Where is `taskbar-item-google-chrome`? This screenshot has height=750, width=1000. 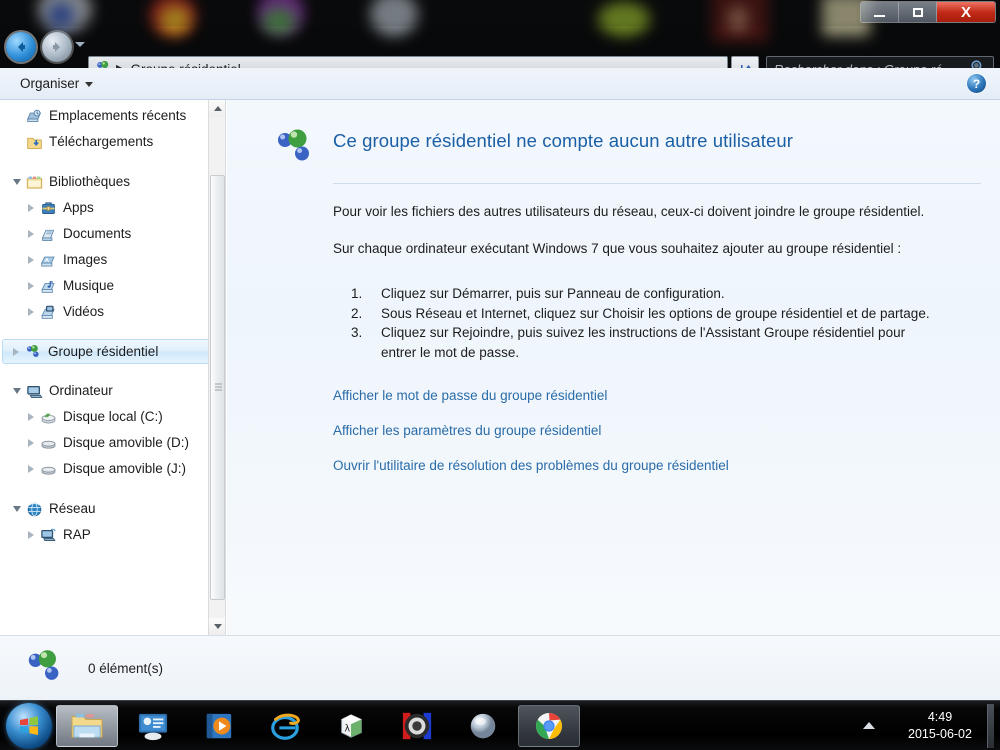
taskbar-item-google-chrome is located at coordinates (549, 725).